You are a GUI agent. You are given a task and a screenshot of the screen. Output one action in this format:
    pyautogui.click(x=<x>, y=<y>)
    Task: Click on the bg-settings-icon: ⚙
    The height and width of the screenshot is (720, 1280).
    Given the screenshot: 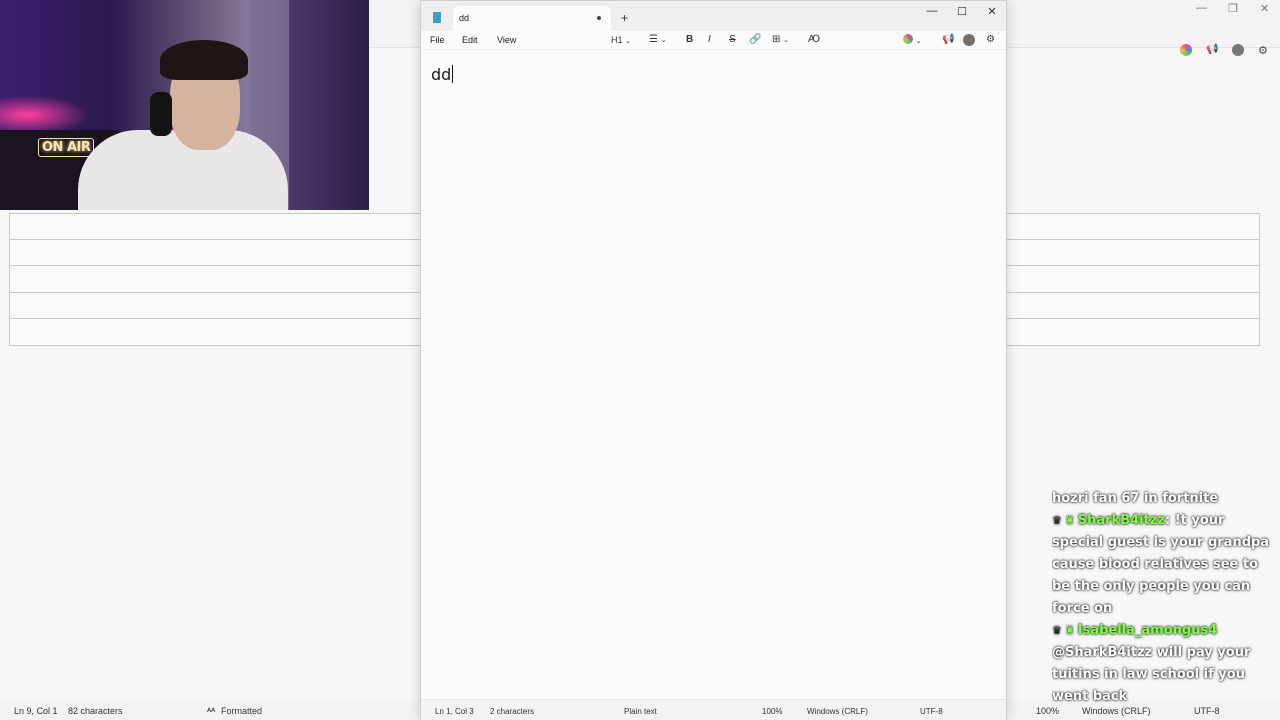 What is the action you would take?
    pyautogui.click(x=1264, y=50)
    